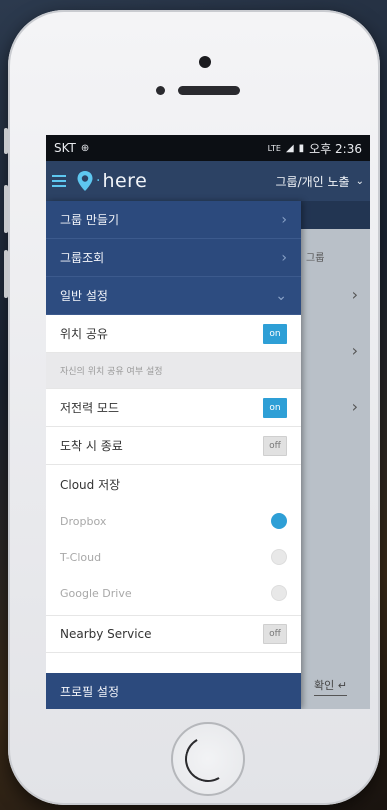 Image resolution: width=387 pixels, height=810 pixels. What do you see at coordinates (301, 148) in the screenshot?
I see `battery-icon: ▮` at bounding box center [301, 148].